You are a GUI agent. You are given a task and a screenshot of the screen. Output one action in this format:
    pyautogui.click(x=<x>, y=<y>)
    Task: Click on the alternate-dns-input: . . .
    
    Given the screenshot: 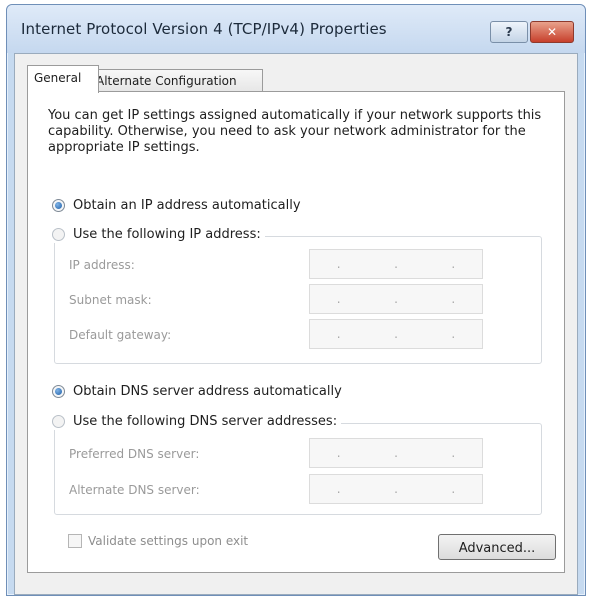 What is the action you would take?
    pyautogui.click(x=396, y=489)
    